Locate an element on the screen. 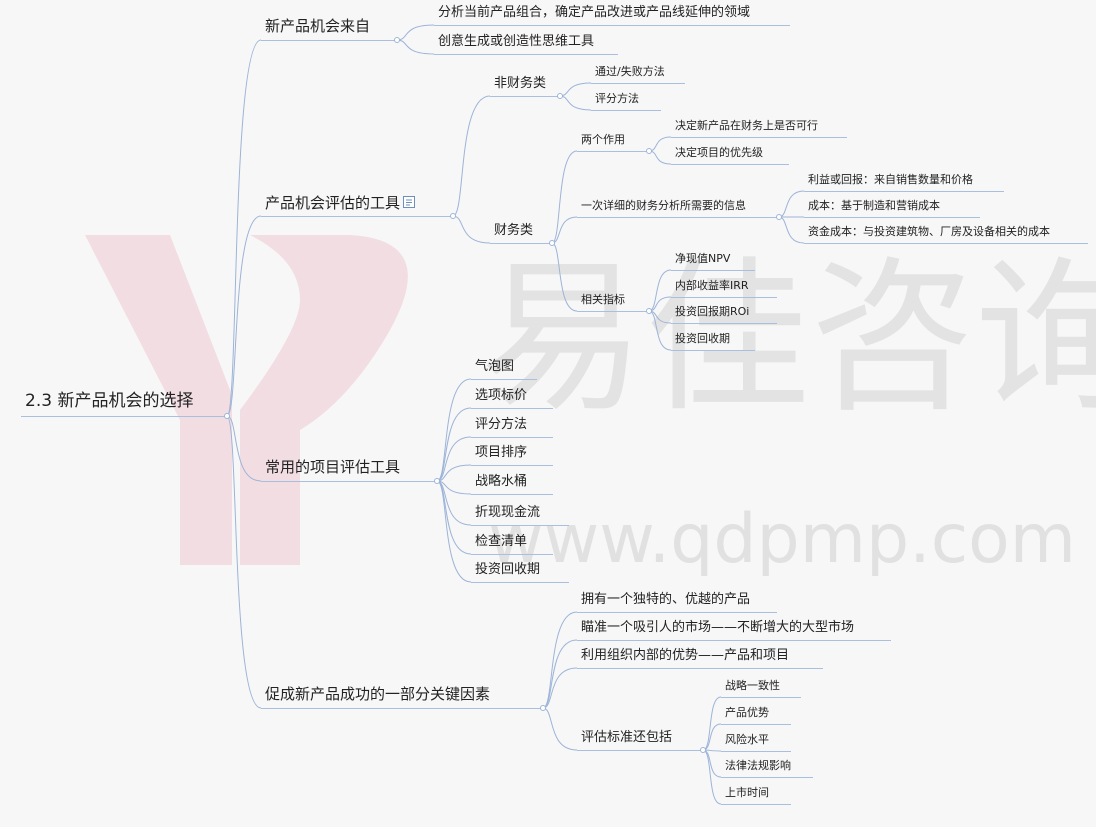  topic-label: 气泡图 is located at coordinates (495, 366).